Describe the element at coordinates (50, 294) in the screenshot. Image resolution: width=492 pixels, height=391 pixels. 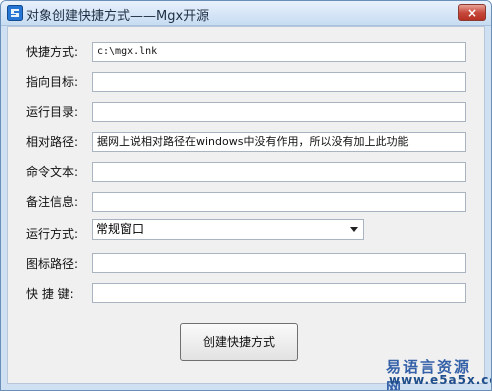
I see `hotkey-label: 快 捷 键:` at that location.